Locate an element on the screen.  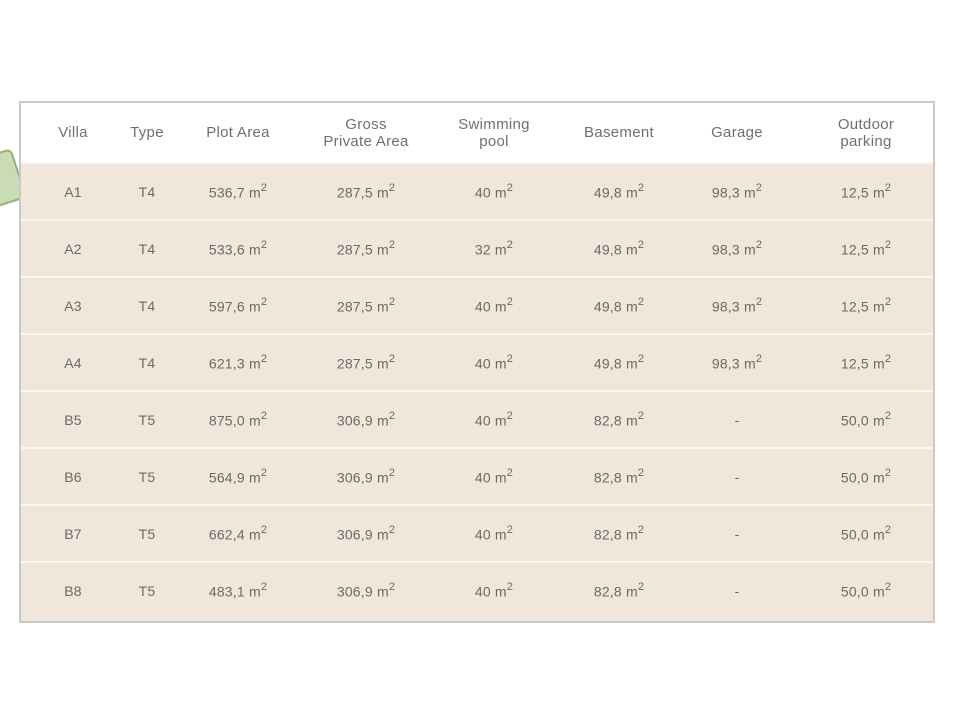
villa-cell: A4 is located at coordinates (73, 362).